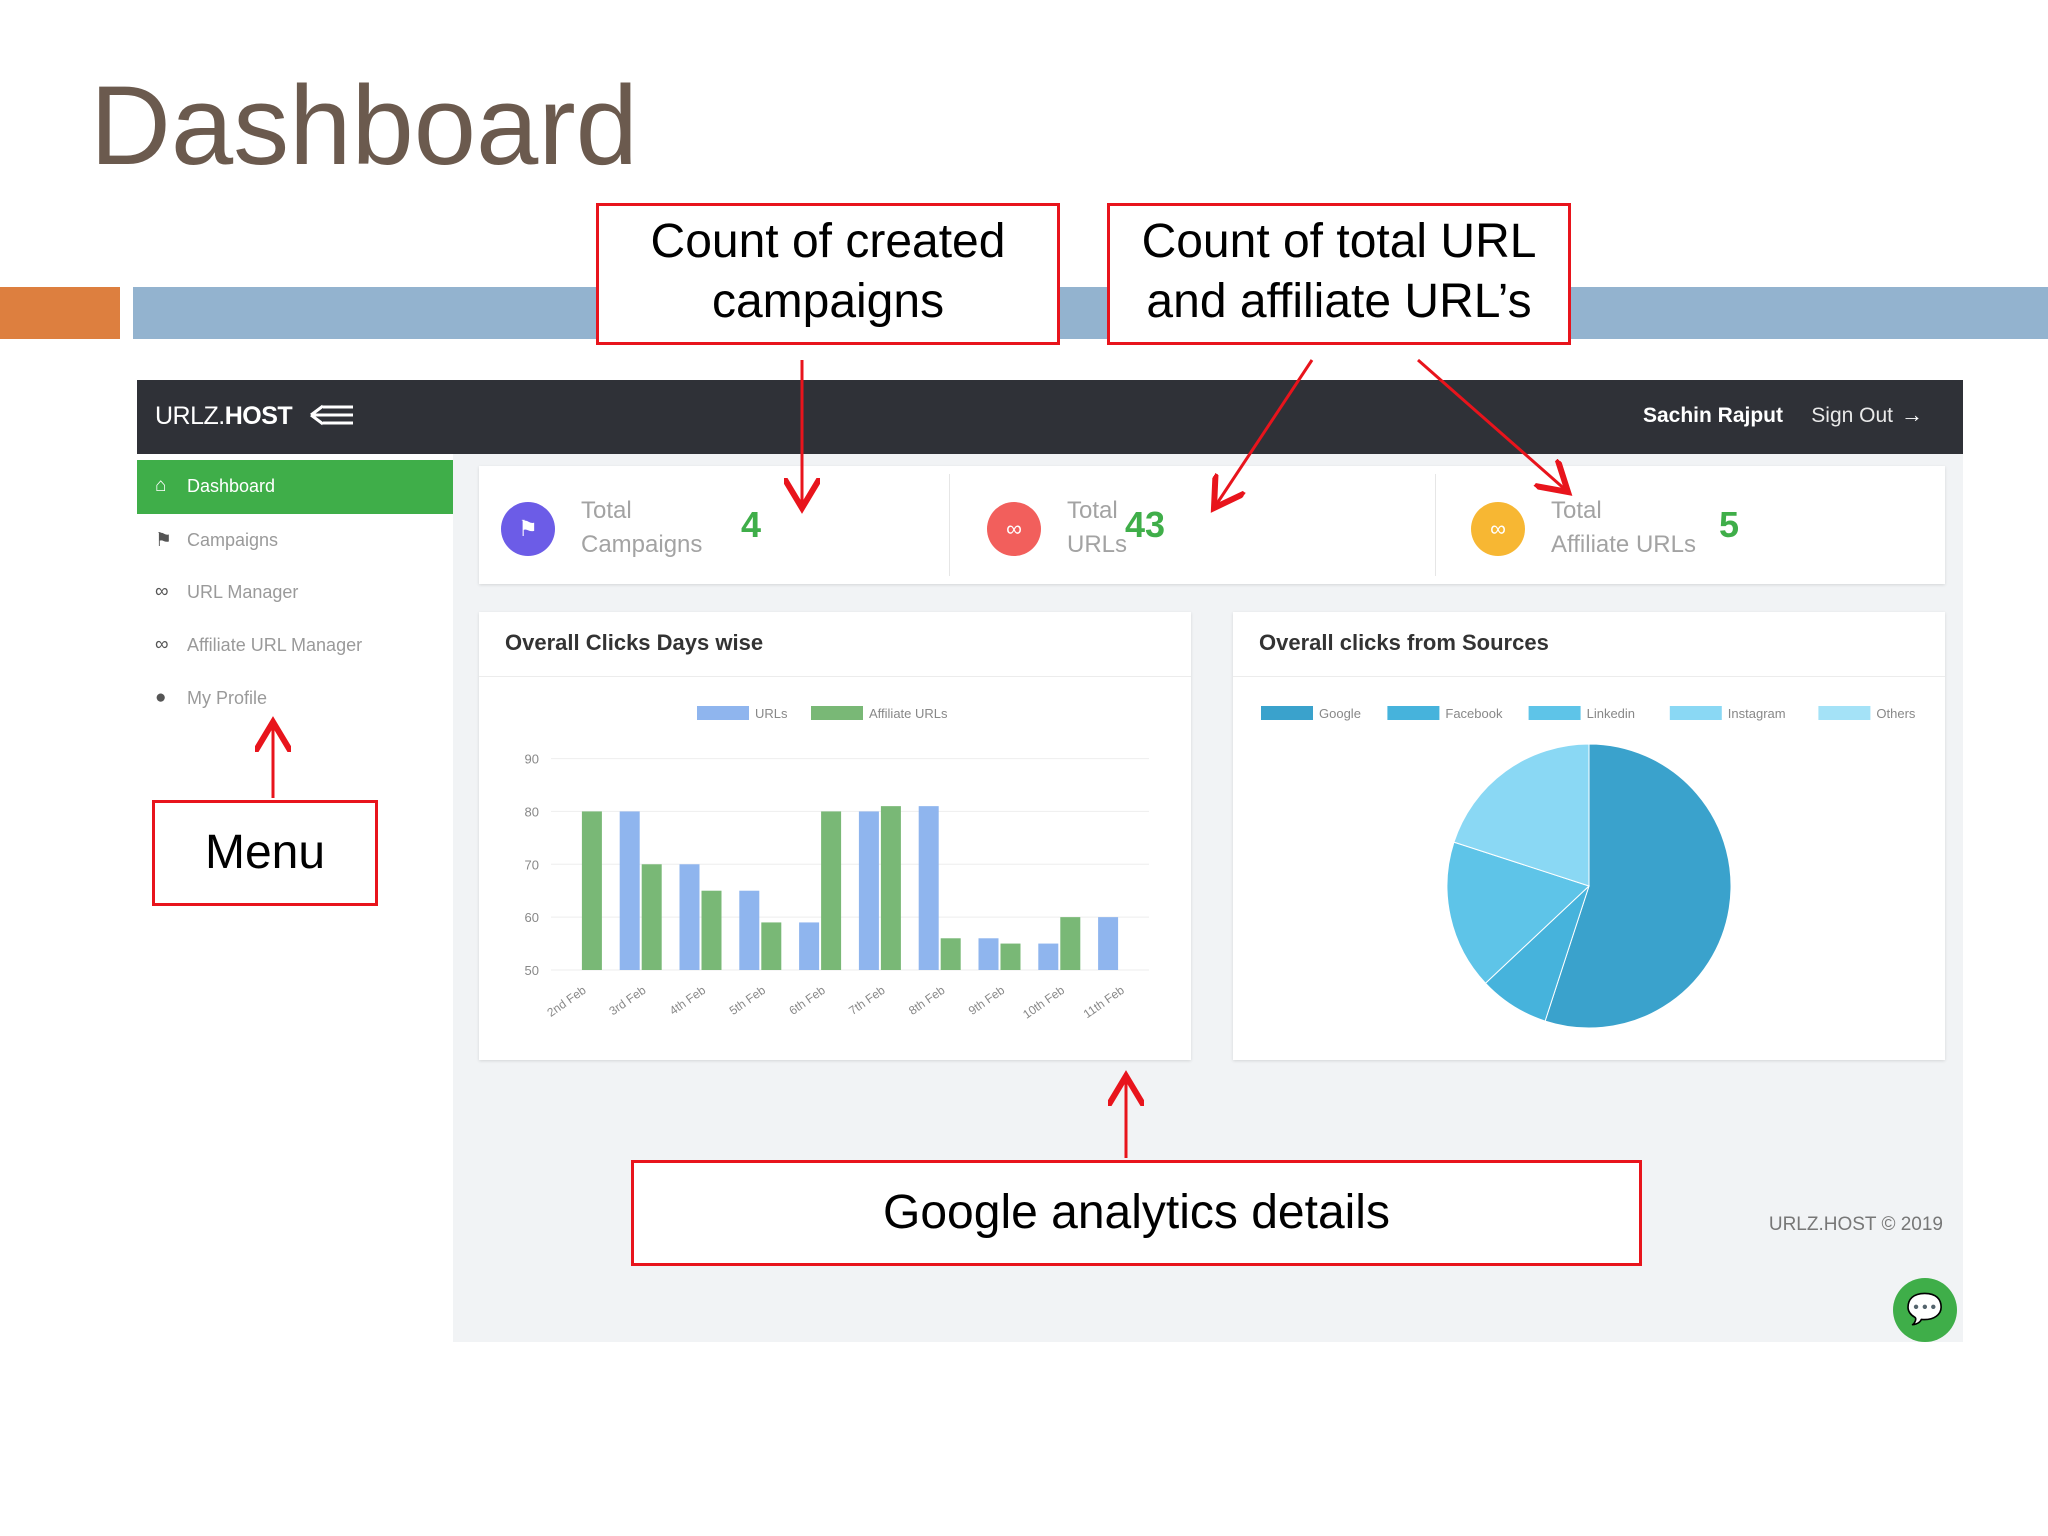 The height and width of the screenshot is (1536, 2048). Describe the element at coordinates (567, 1001) in the screenshot. I see `x-tick-label: 2nd Feb` at that location.